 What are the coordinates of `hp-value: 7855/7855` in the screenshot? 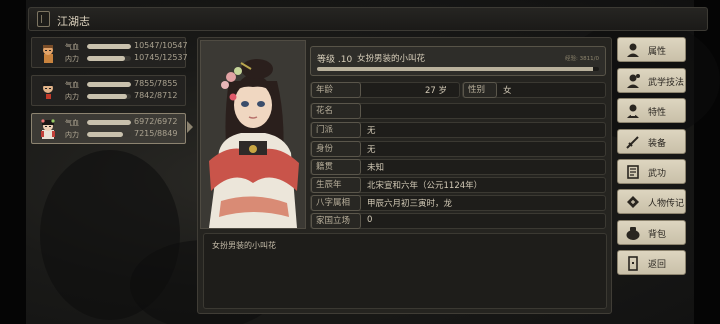 It's located at (156, 83).